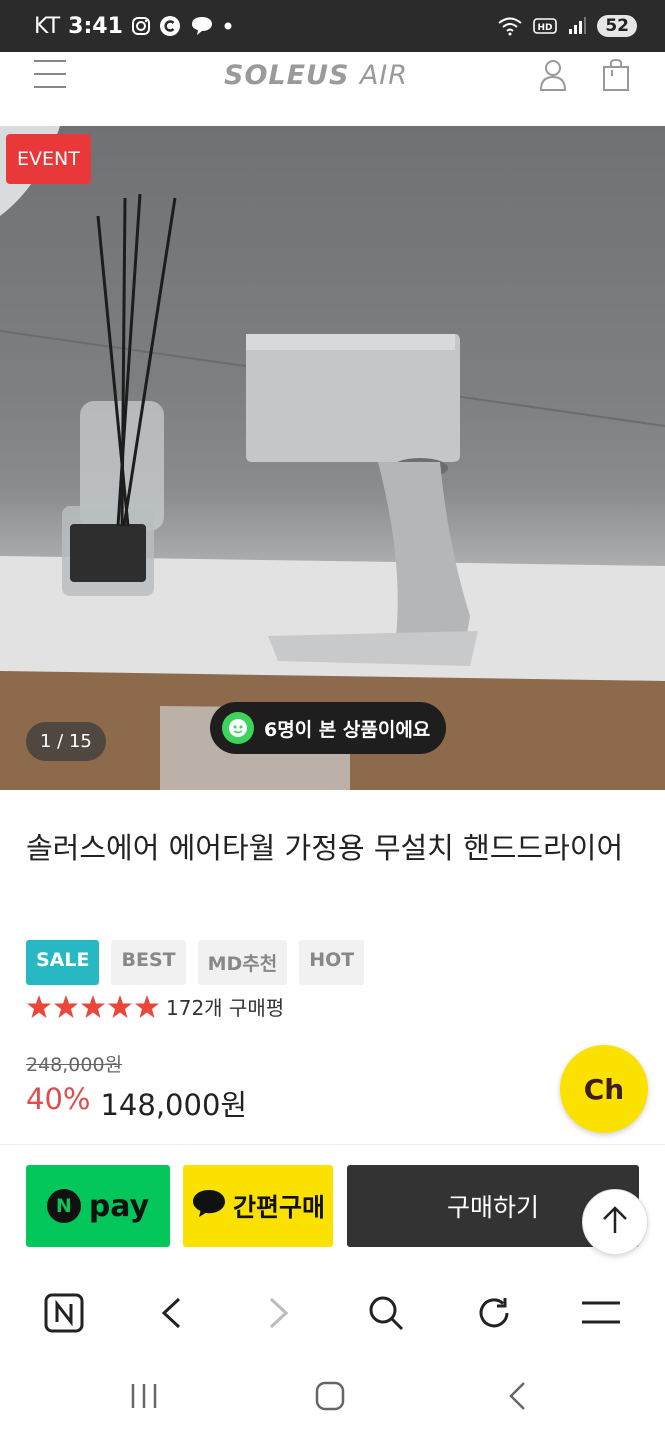  I want to click on discount-rate: 40%, so click(58, 1099).